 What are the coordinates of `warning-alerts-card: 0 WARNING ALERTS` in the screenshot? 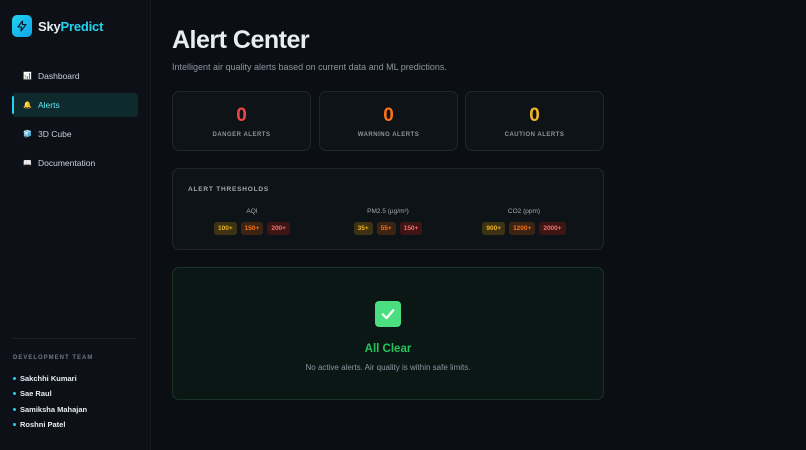 It's located at (388, 121).